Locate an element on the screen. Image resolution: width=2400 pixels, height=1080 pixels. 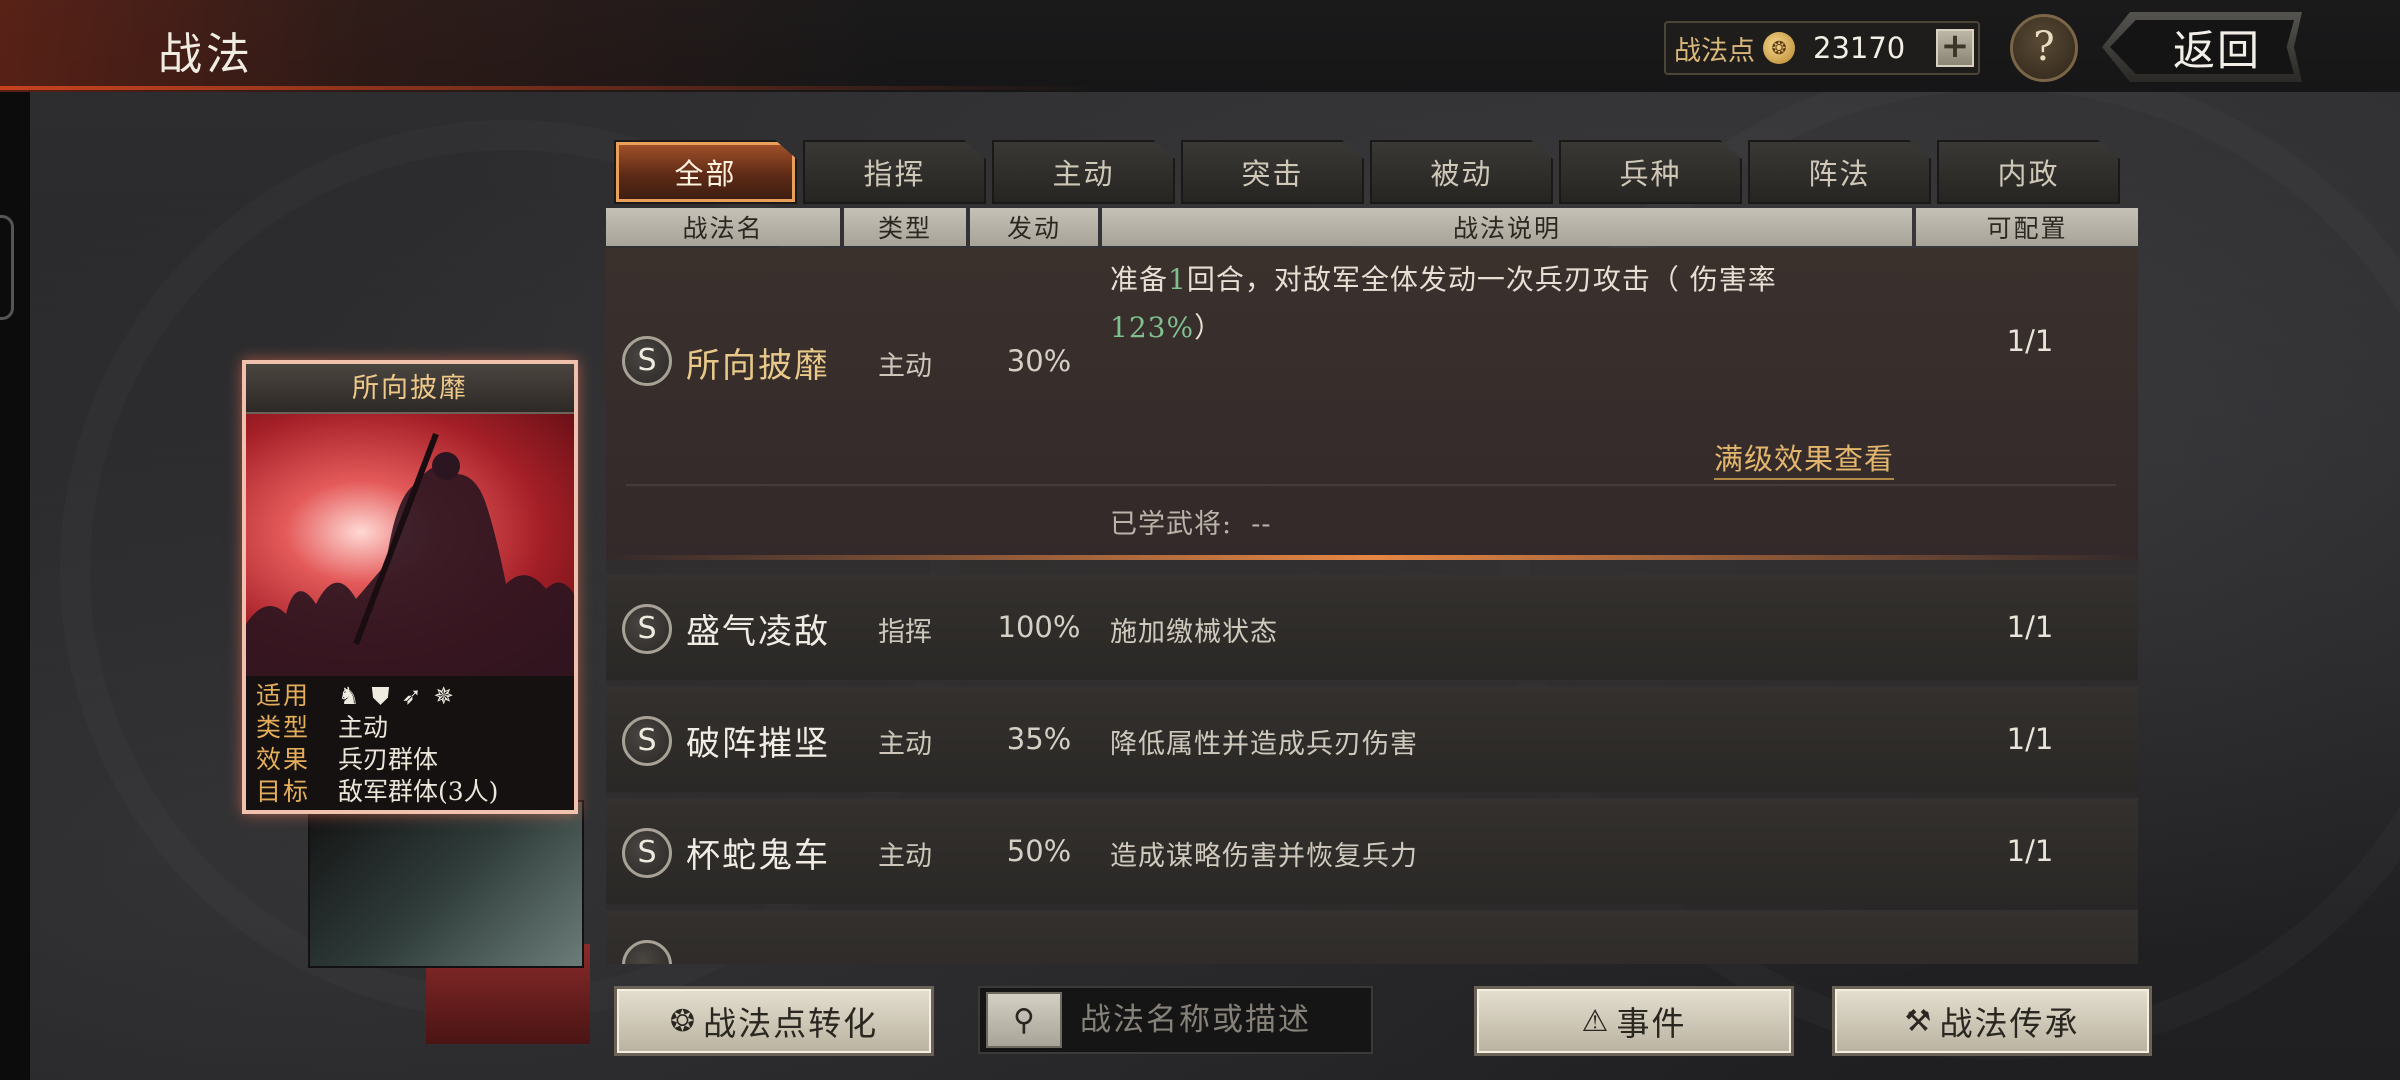
tactic-name: 杯蛇鬼车 is located at coordinates (758, 856).